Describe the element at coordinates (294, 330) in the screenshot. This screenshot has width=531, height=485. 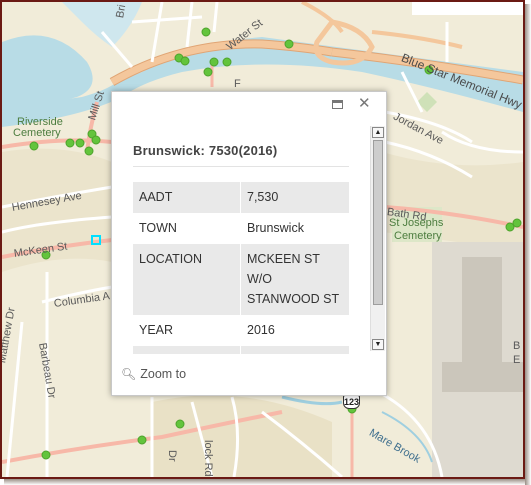
I see `attribute-value: 2016` at that location.